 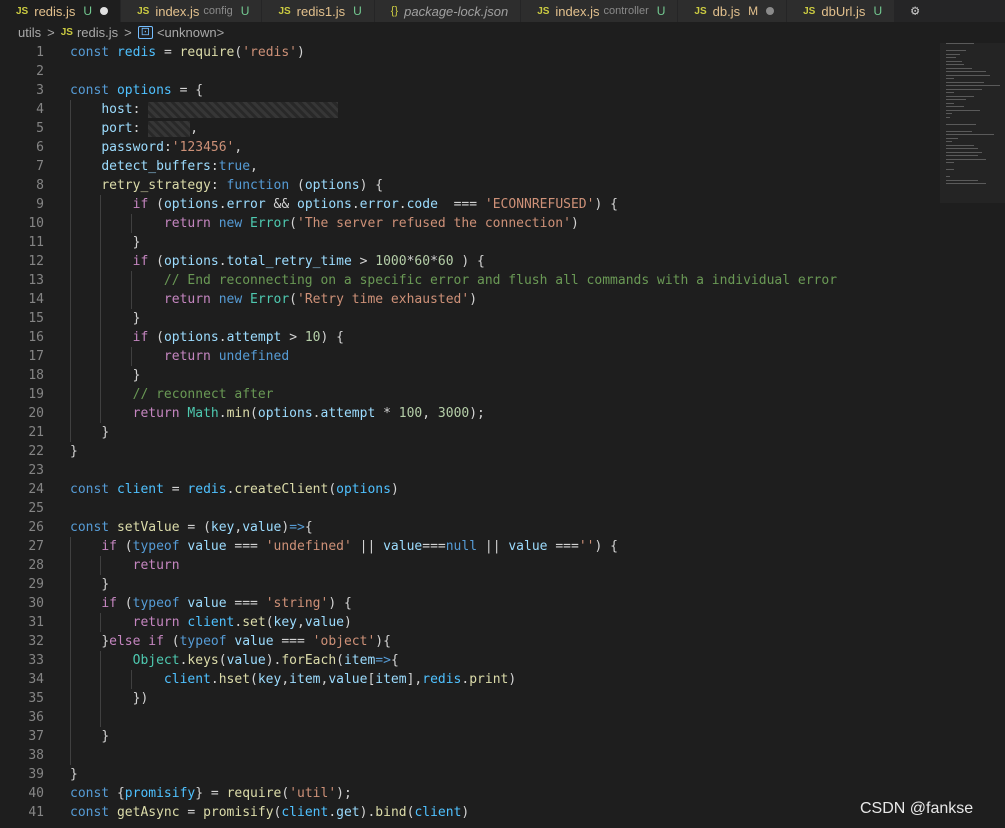 What do you see at coordinates (218, 11) in the screenshot?
I see `tab-description: config` at bounding box center [218, 11].